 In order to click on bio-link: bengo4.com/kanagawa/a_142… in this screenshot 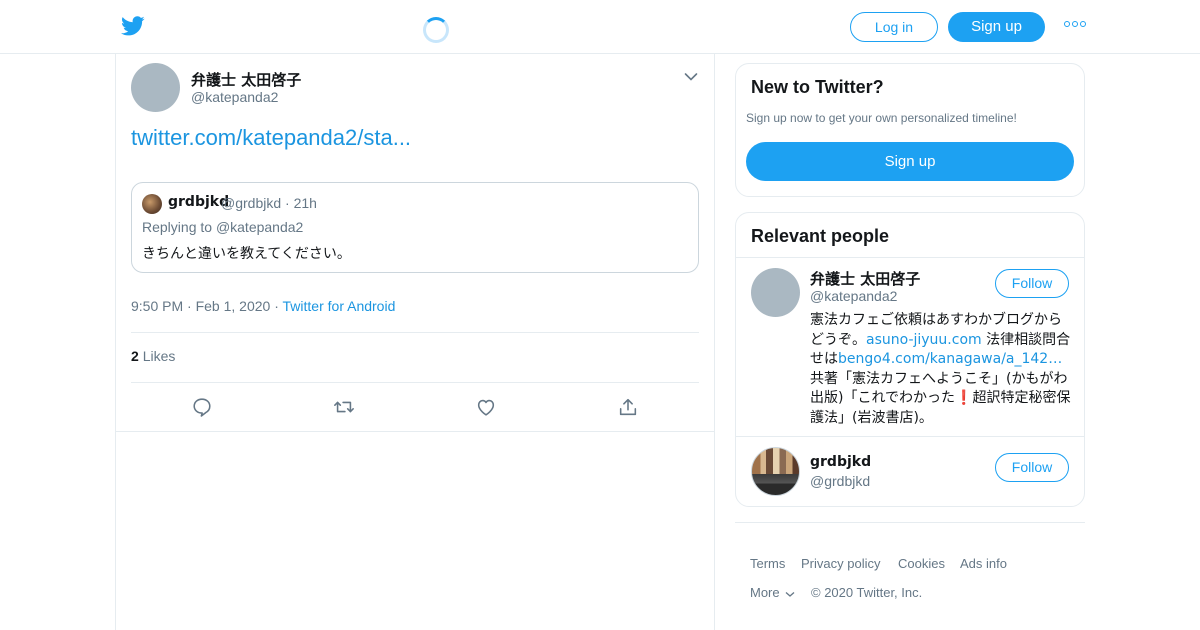, I will do `click(950, 359)`.